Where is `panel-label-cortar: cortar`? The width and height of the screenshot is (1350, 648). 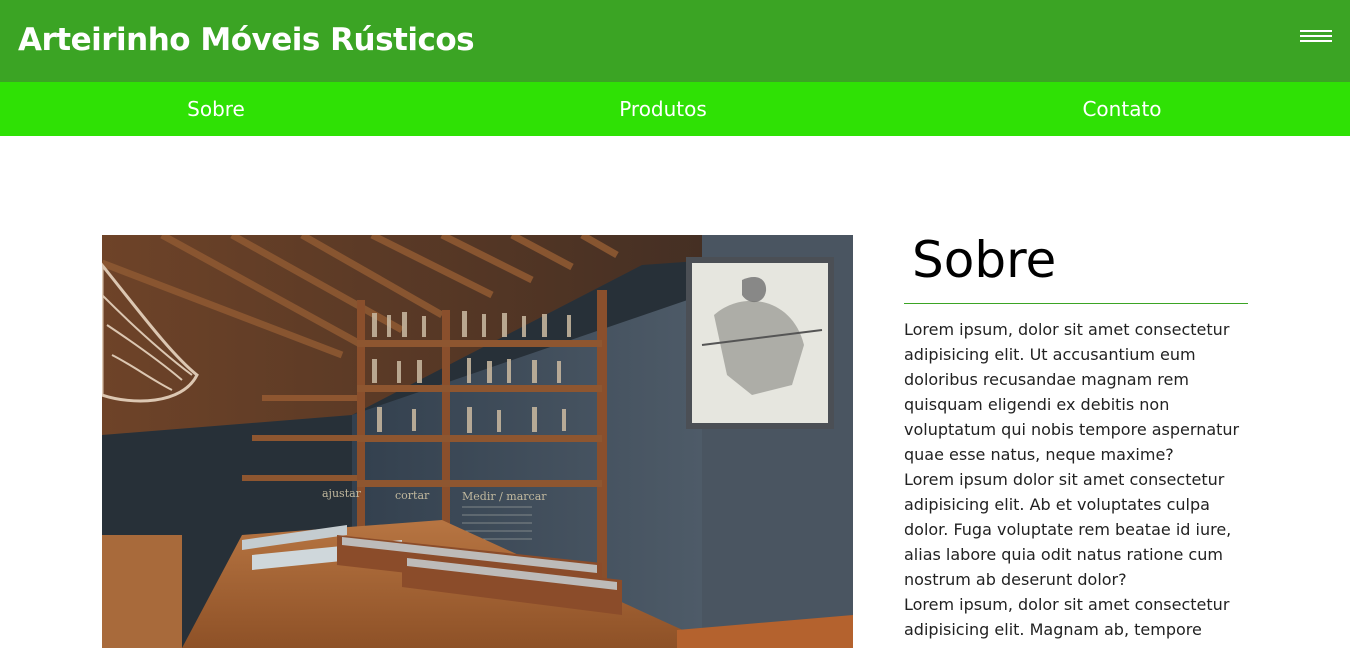 panel-label-cortar: cortar is located at coordinates (412, 495).